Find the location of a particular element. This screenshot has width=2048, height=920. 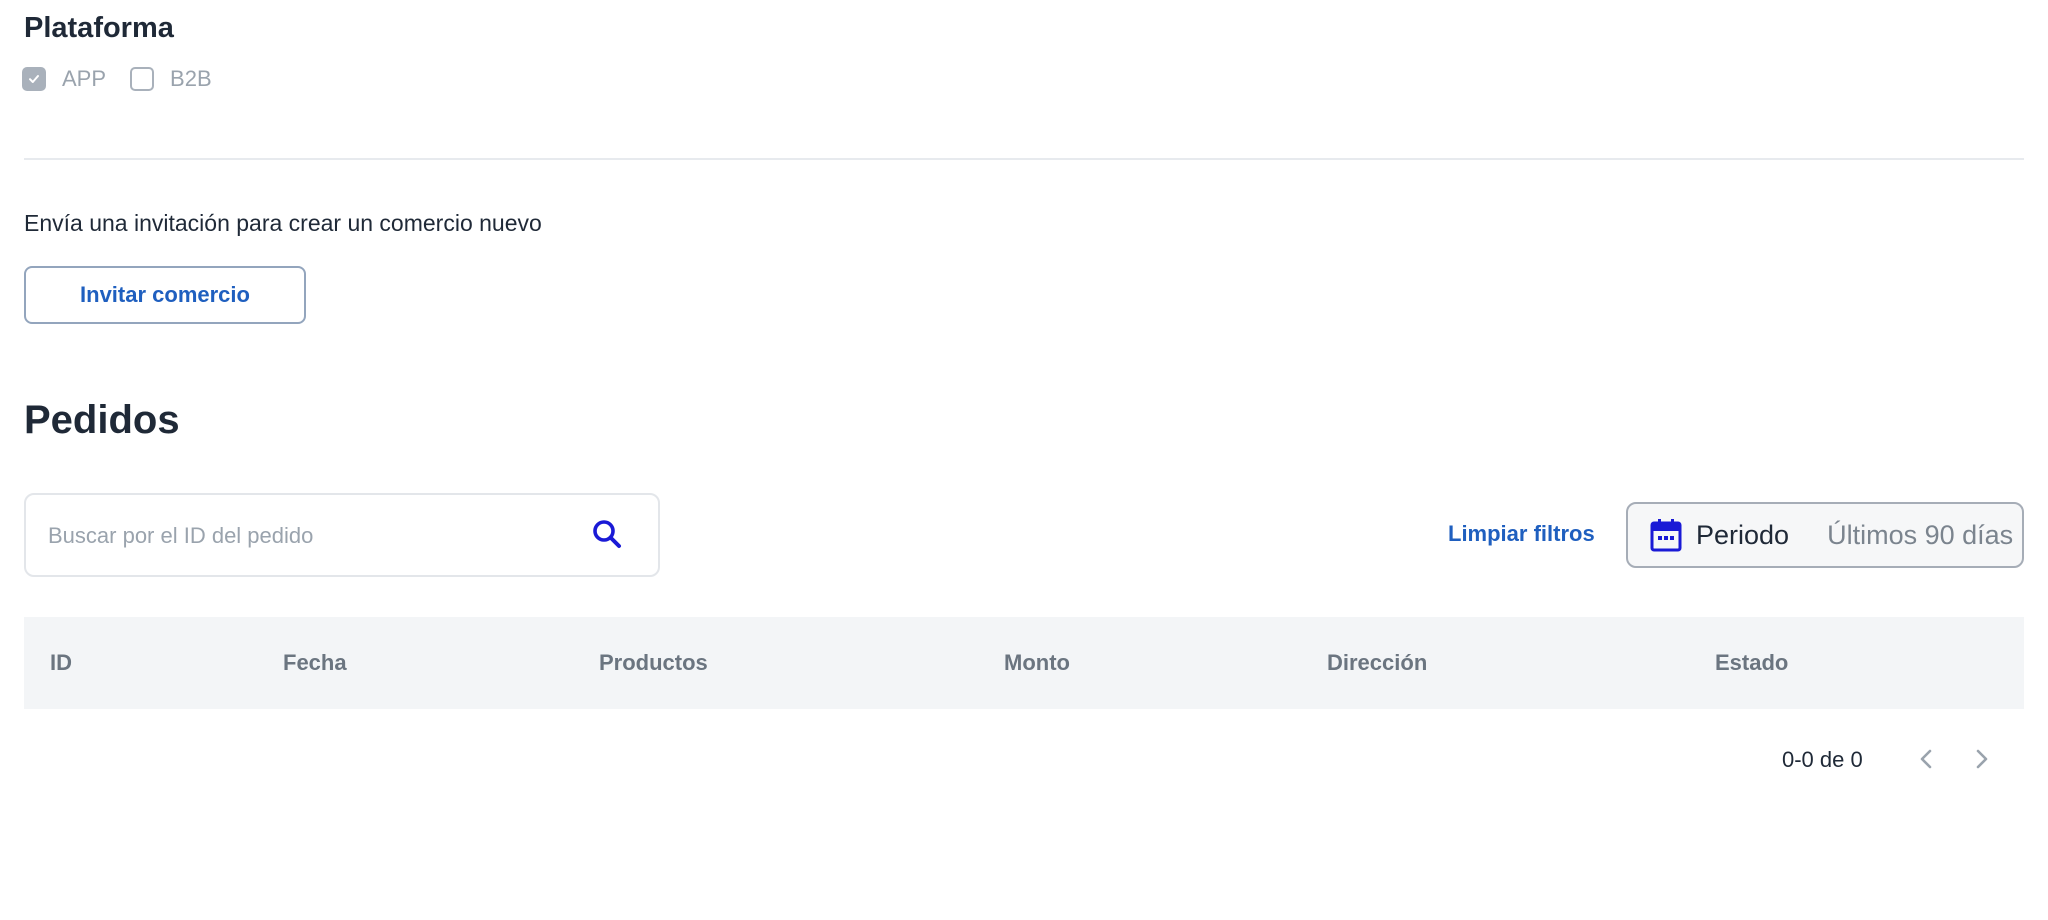

clear-filters-link: Limpiar filtros is located at coordinates (1521, 534).